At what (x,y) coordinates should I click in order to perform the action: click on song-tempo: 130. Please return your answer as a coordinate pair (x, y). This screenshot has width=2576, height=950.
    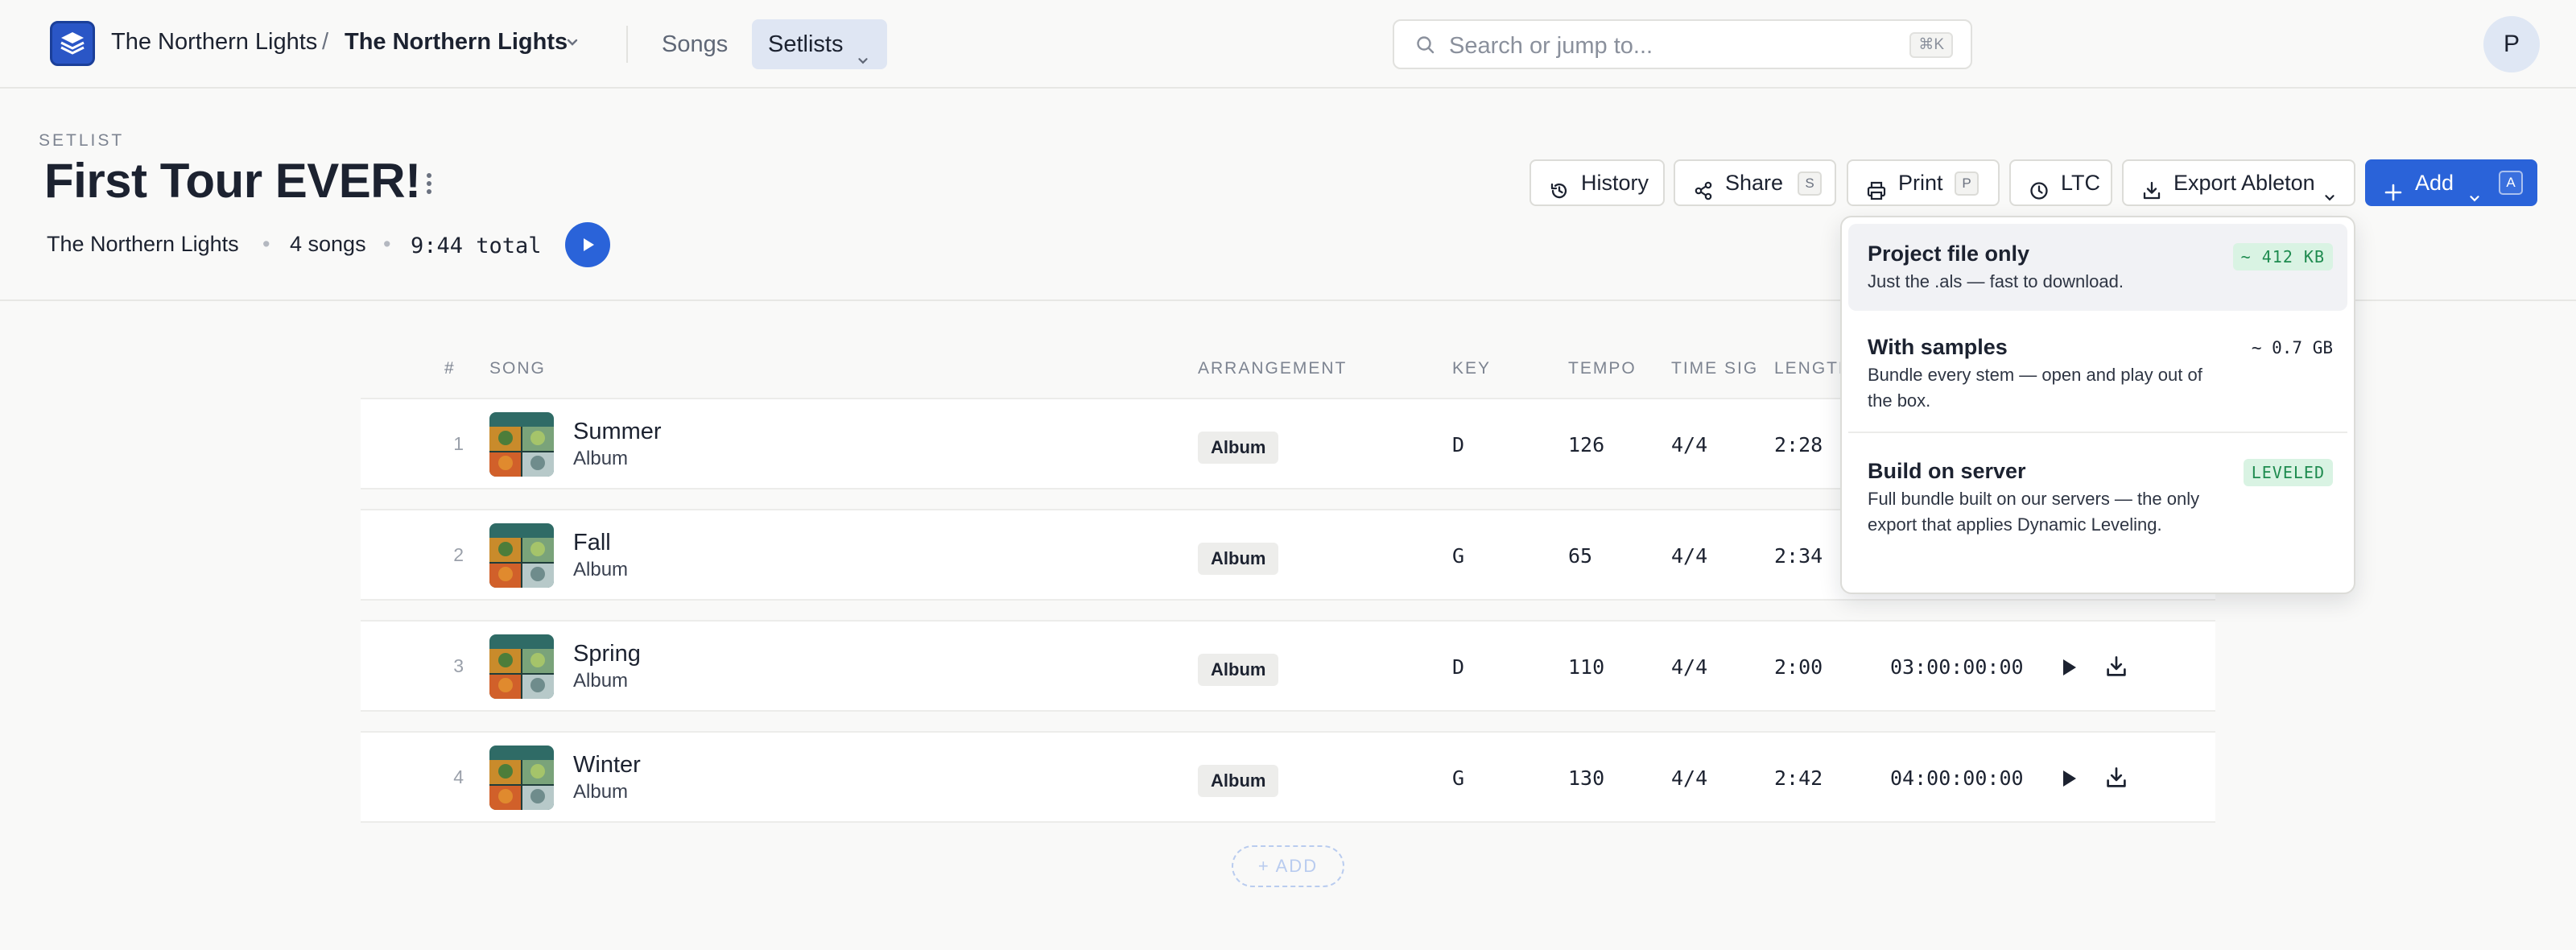
    Looking at the image, I should click on (1586, 778).